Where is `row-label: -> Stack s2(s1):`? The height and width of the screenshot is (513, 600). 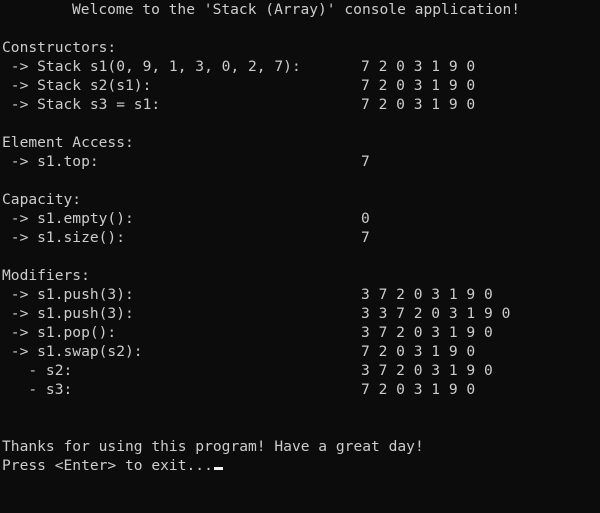 row-label: -> Stack s2(s1): is located at coordinates (77, 85).